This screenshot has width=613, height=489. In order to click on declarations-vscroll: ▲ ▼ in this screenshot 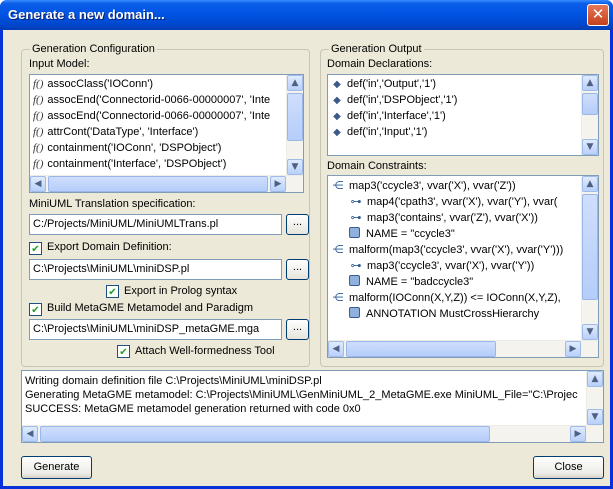, I will do `click(589, 115)`.